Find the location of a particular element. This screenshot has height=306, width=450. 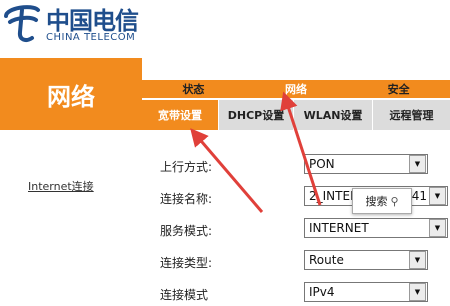

uplink-label: 上行方式: is located at coordinates (186, 167).